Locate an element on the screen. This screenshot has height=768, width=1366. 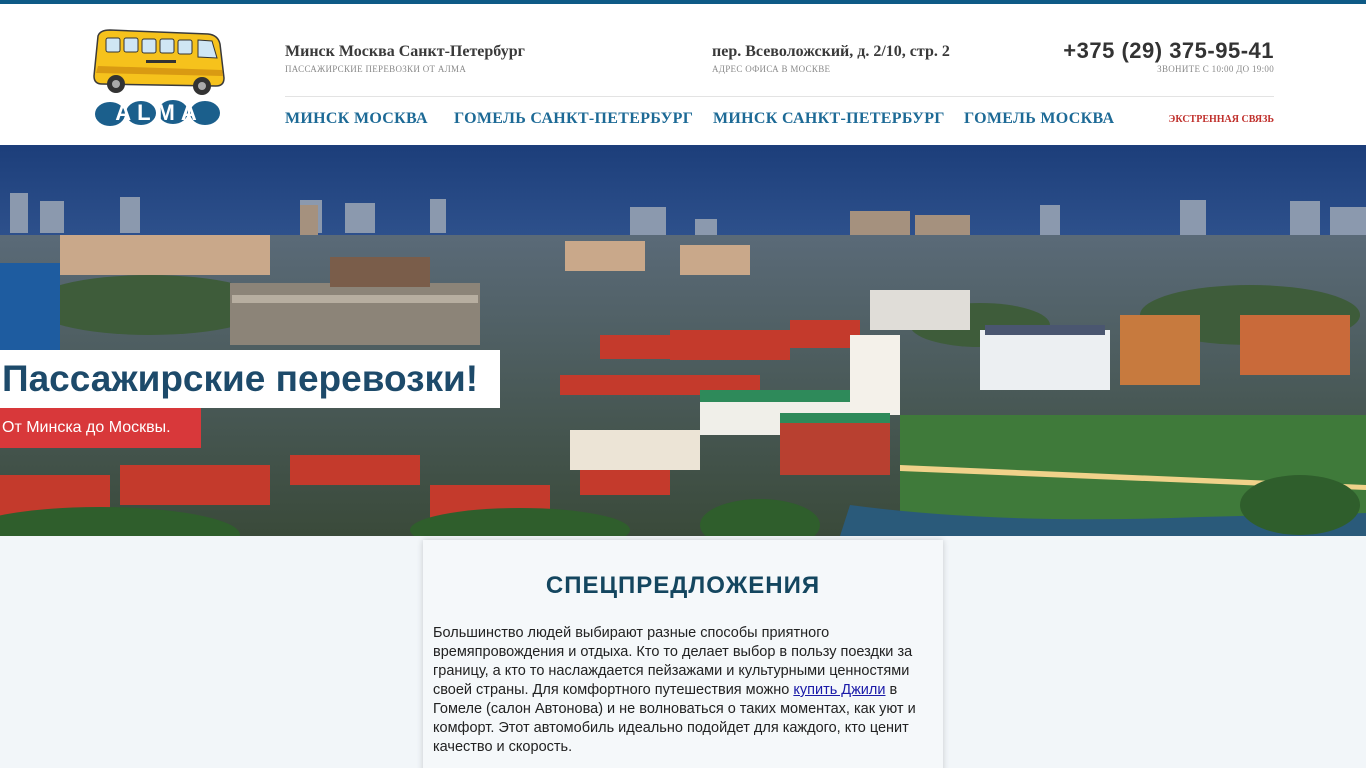
nav-item-minsk-moscow: МИНСК МОСКВА is located at coordinates (356, 119).